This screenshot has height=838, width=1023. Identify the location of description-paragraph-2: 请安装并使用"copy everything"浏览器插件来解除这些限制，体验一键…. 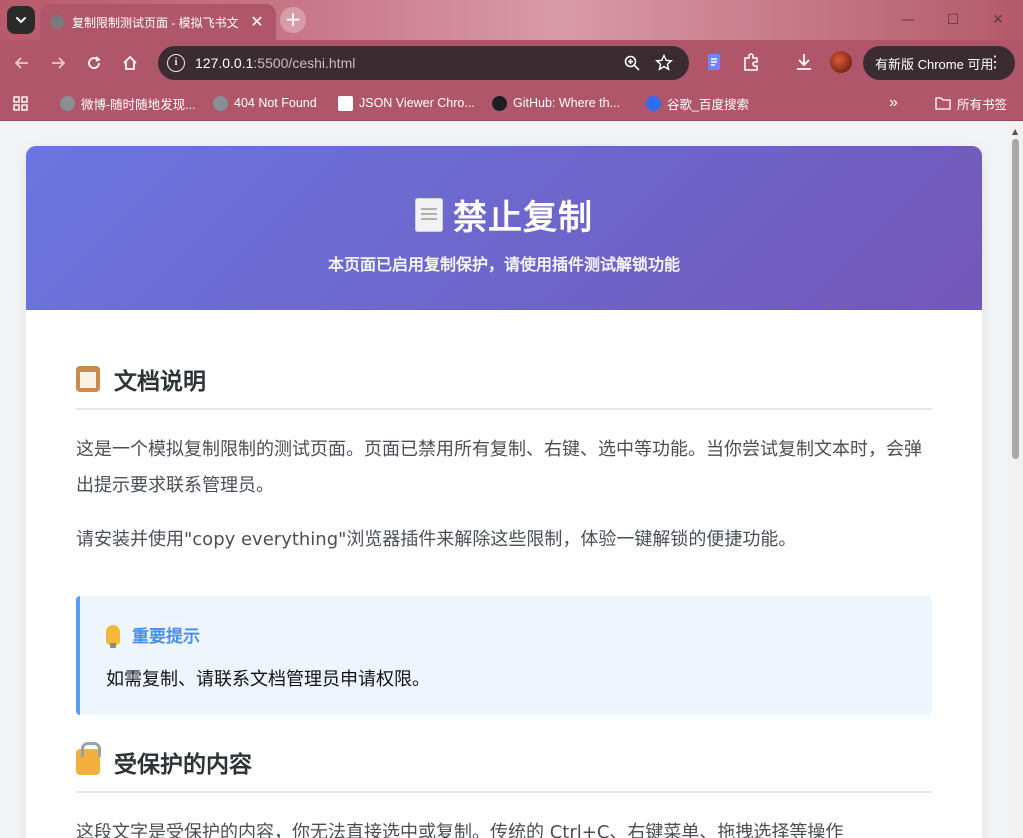
(436, 539).